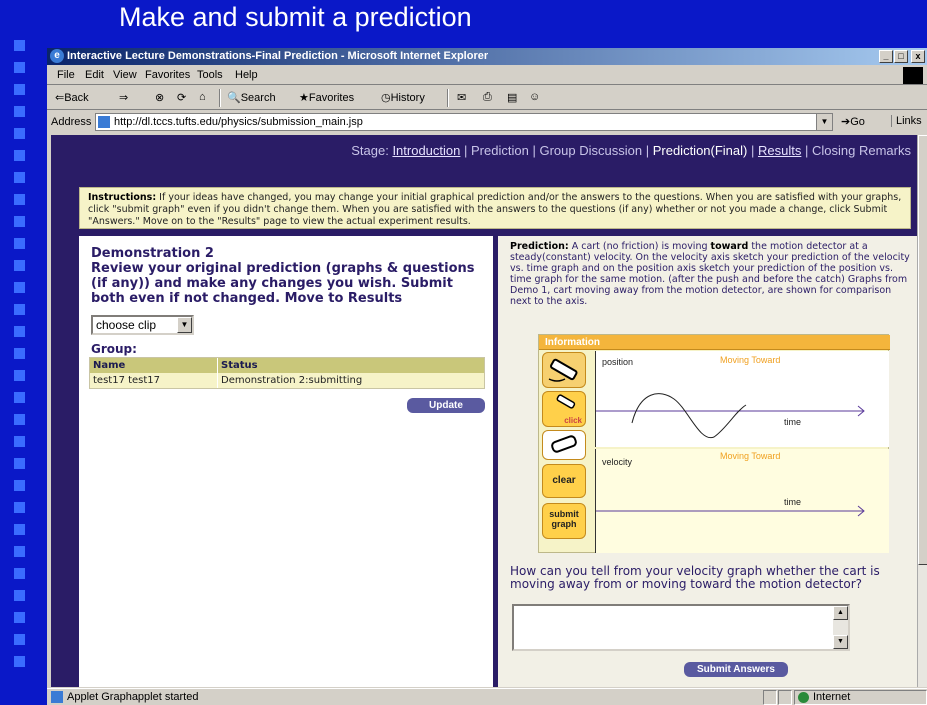  Describe the element at coordinates (564, 521) in the screenshot. I see `submit-graph-button: submit graph` at that location.